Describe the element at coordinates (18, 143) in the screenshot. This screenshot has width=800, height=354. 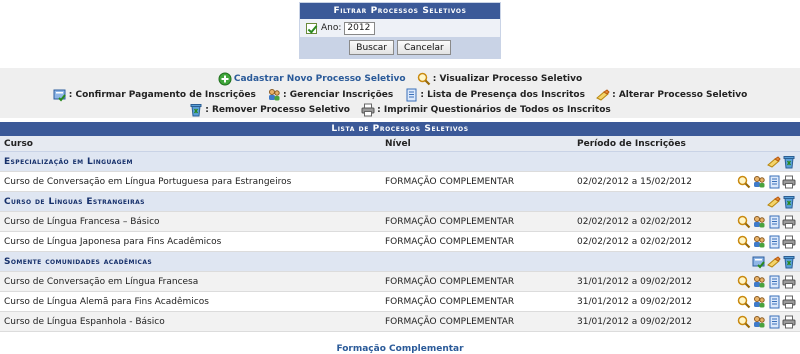
I see `header-curso: Curso` at that location.